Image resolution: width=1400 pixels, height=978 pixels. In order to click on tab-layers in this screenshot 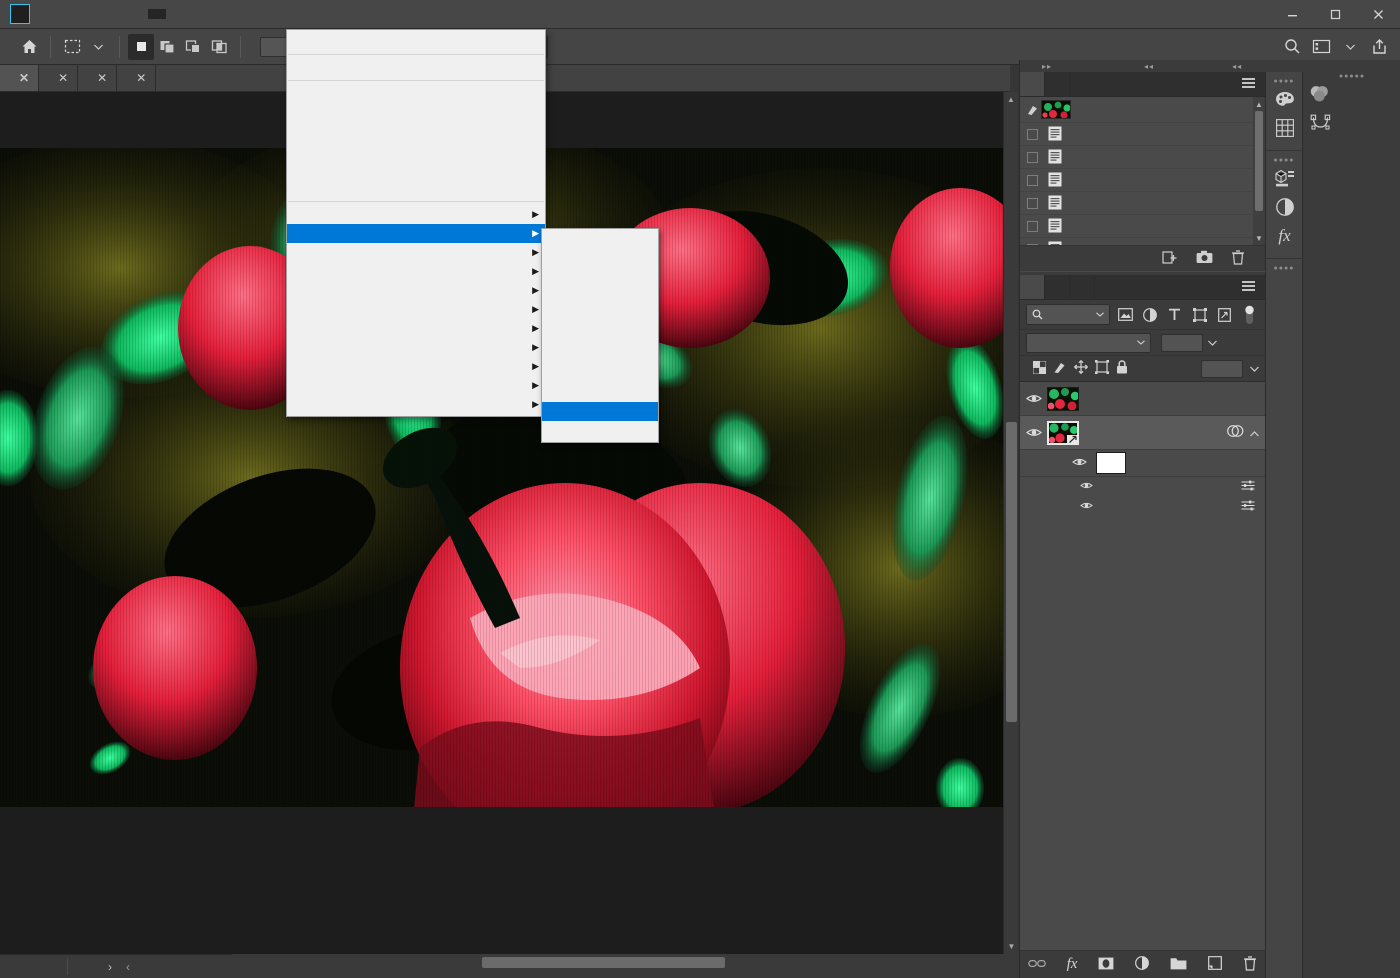, I will do `click(1032, 287)`.